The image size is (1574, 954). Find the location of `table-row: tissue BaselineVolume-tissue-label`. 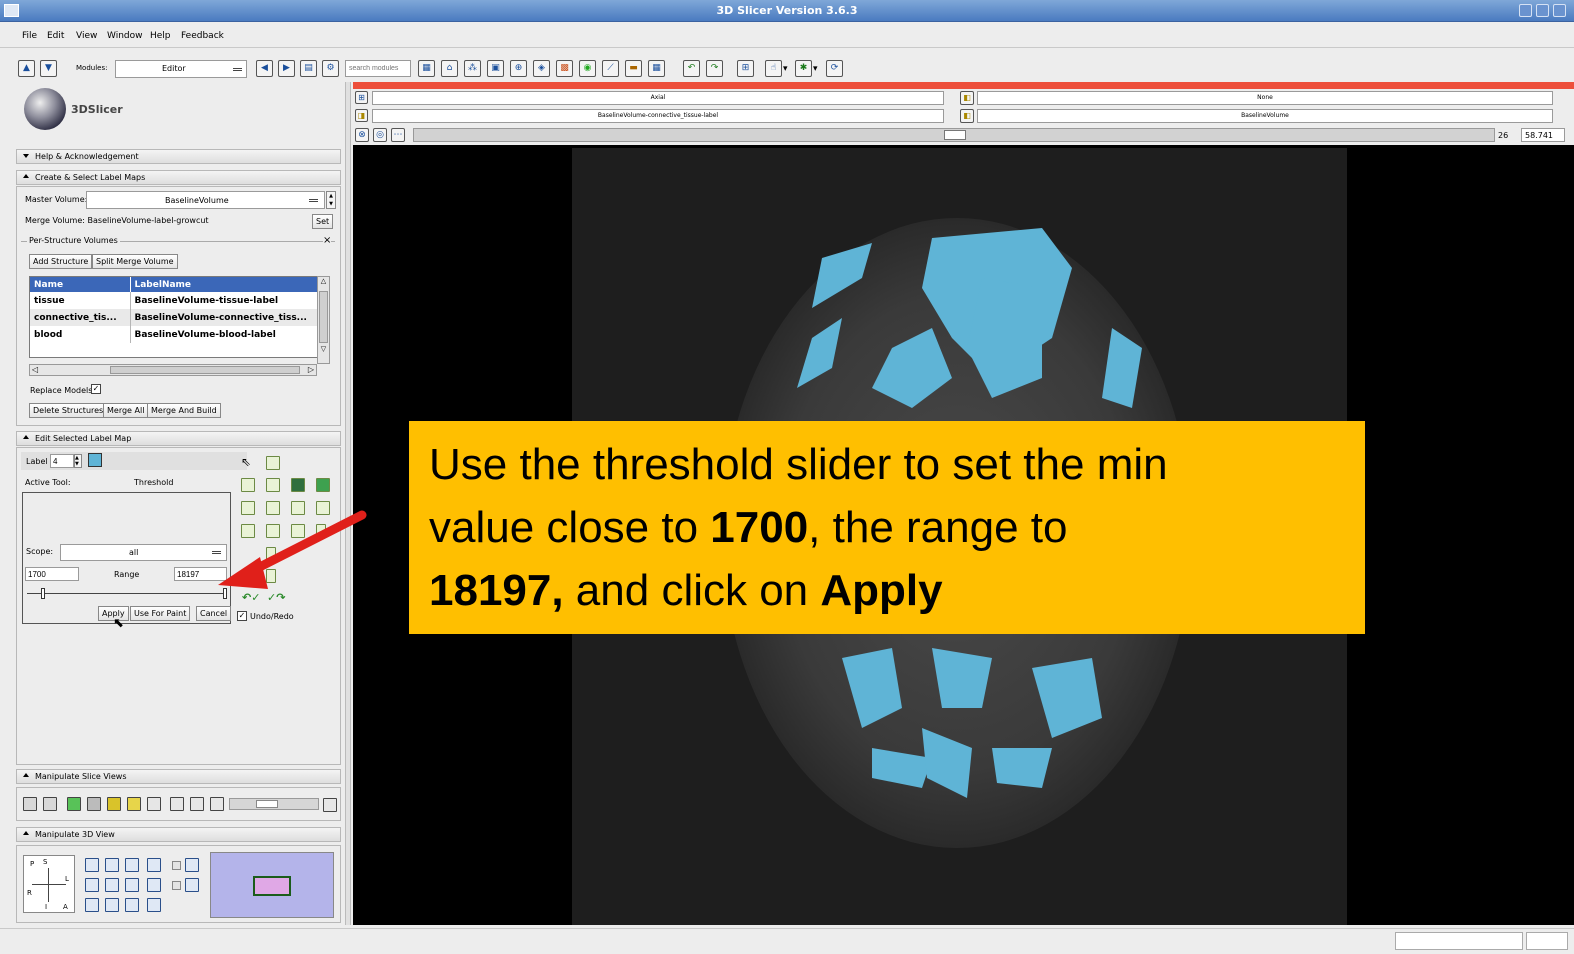

table-row: tissue BaselineVolume-tissue-label is located at coordinates (179, 300).